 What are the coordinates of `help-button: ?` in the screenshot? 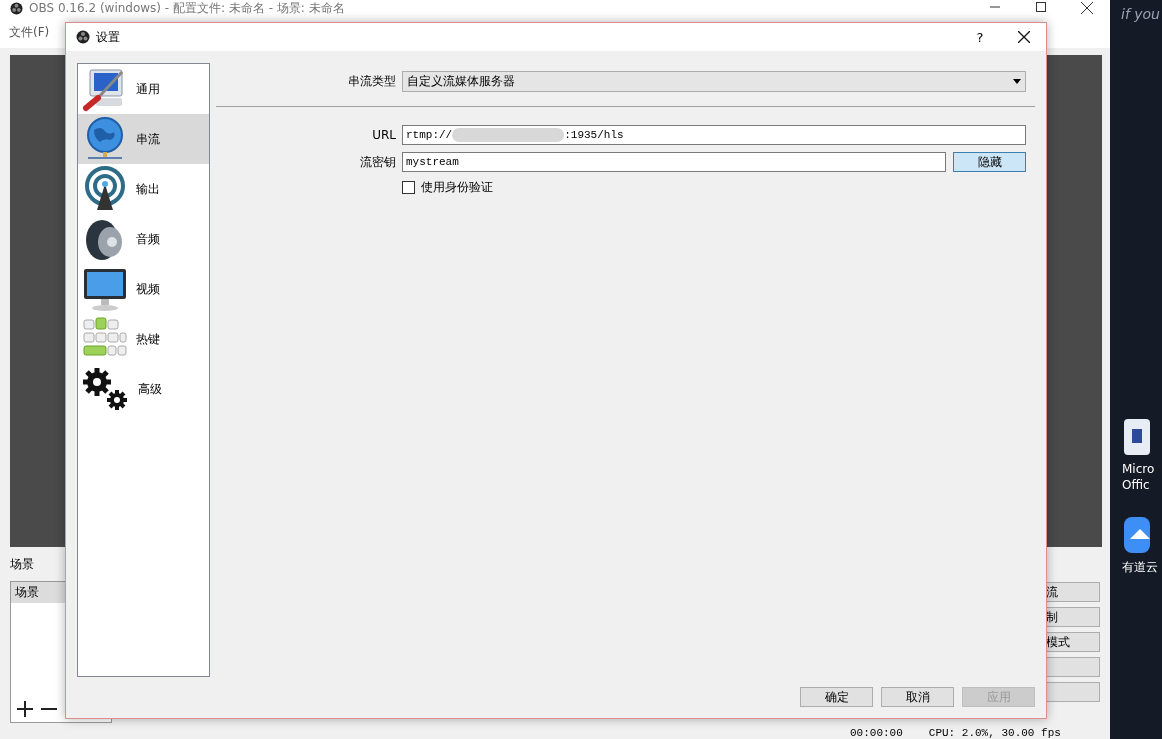 It's located at (980, 37).